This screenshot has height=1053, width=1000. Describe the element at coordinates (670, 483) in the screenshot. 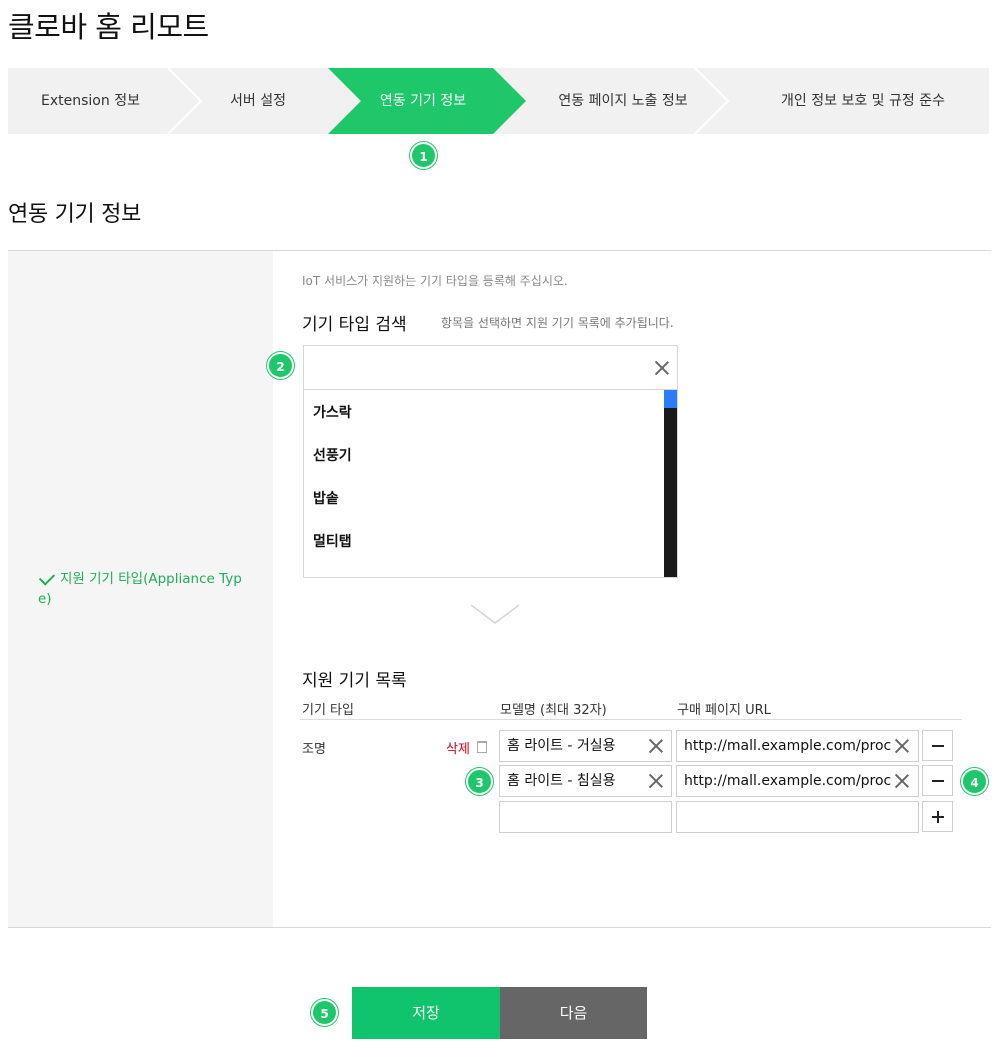

I see `dropdown-scrollbar` at that location.